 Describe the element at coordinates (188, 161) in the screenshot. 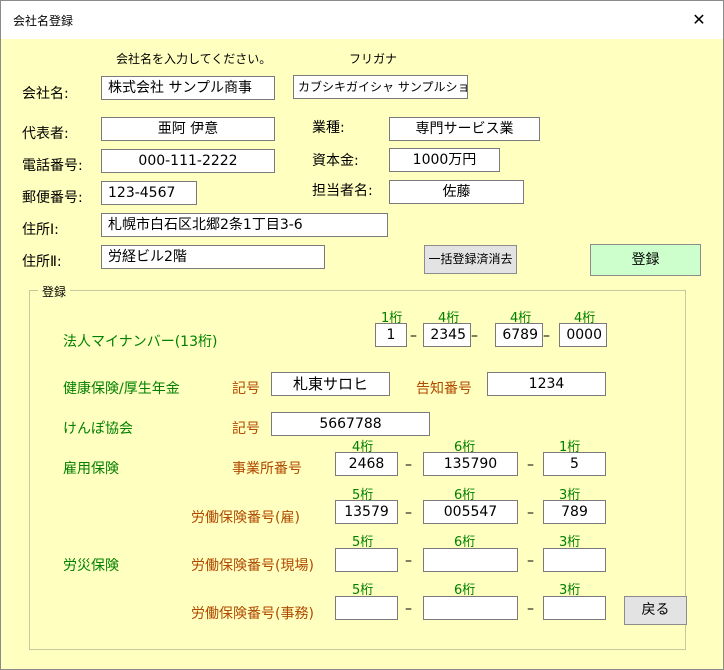

I see `phone-field: 000-111-2222` at that location.